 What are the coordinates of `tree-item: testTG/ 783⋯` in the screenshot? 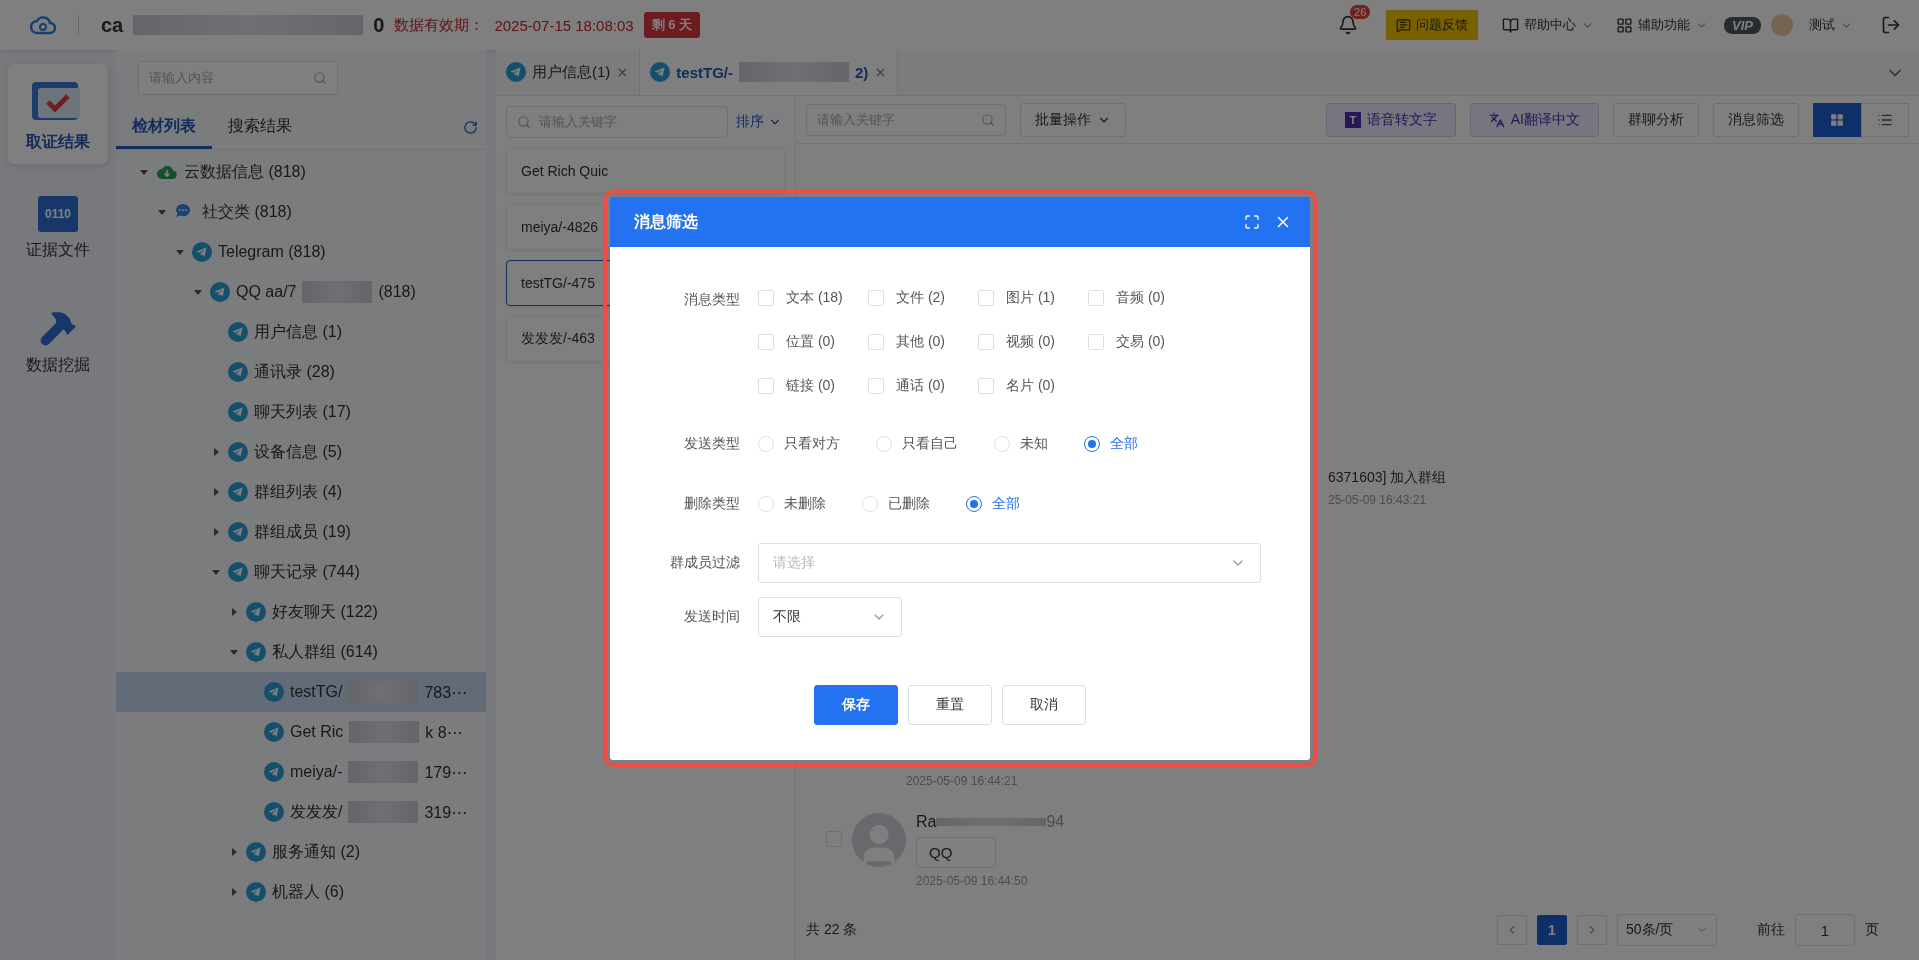 It's located at (301, 692).